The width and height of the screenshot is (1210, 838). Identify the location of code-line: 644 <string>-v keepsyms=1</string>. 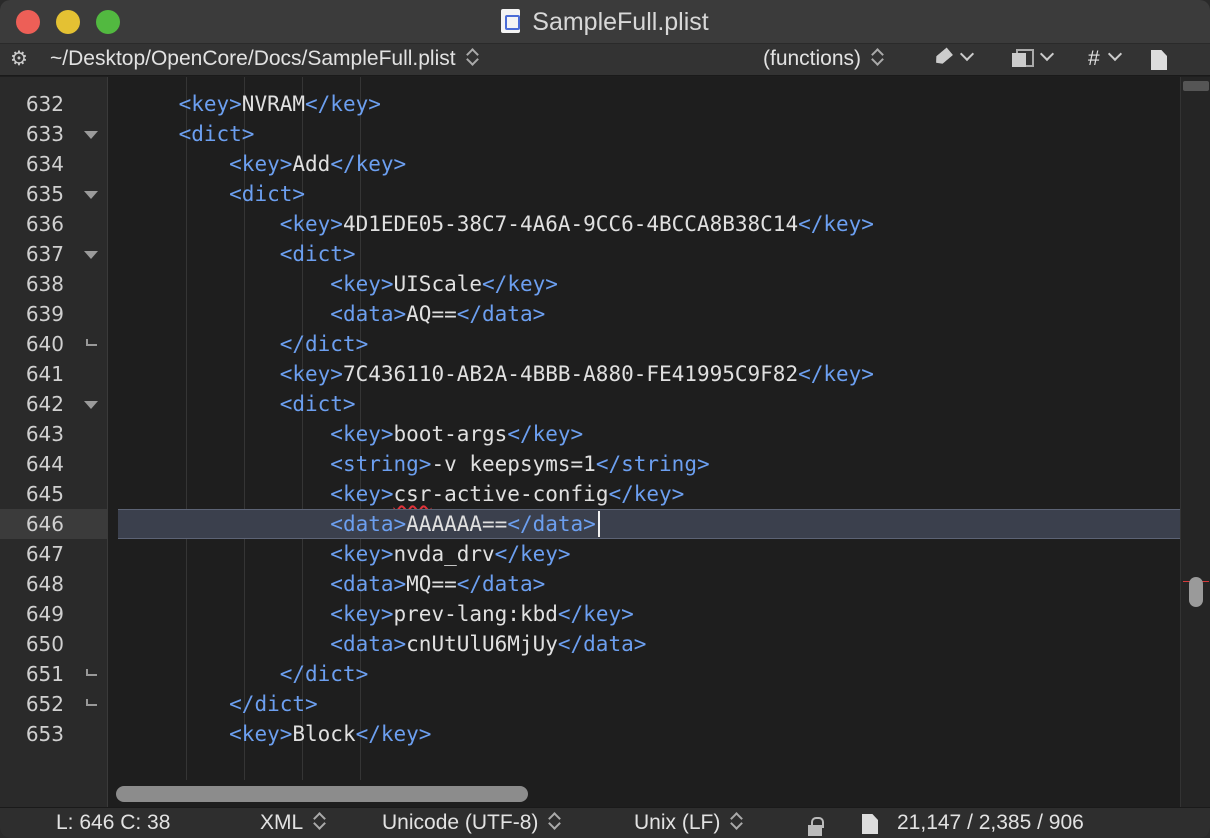
(590, 464).